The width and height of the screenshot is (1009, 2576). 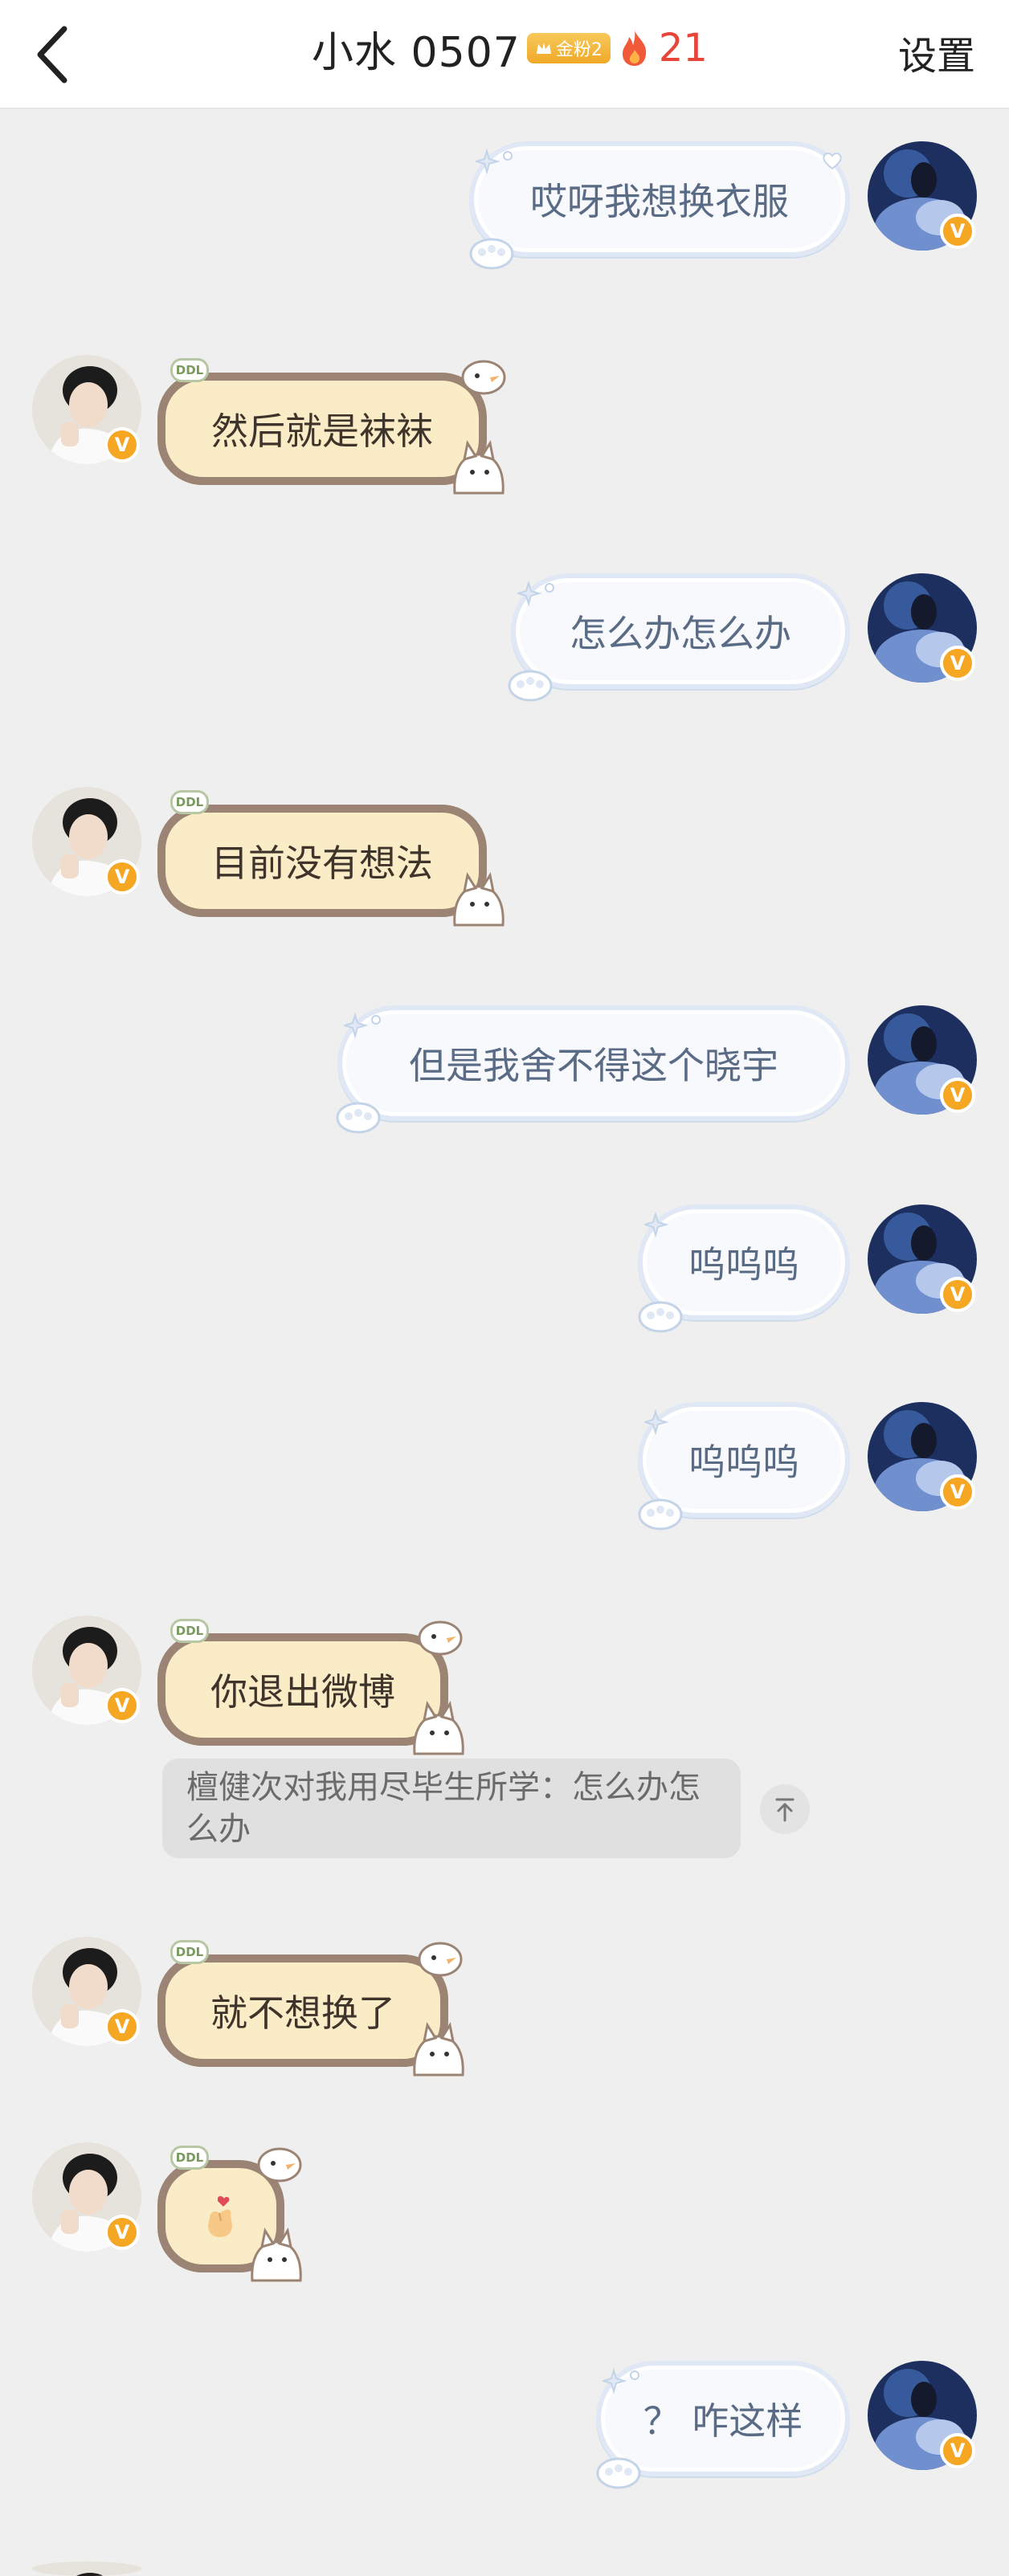 What do you see at coordinates (634, 48) in the screenshot?
I see `fire-icon` at bounding box center [634, 48].